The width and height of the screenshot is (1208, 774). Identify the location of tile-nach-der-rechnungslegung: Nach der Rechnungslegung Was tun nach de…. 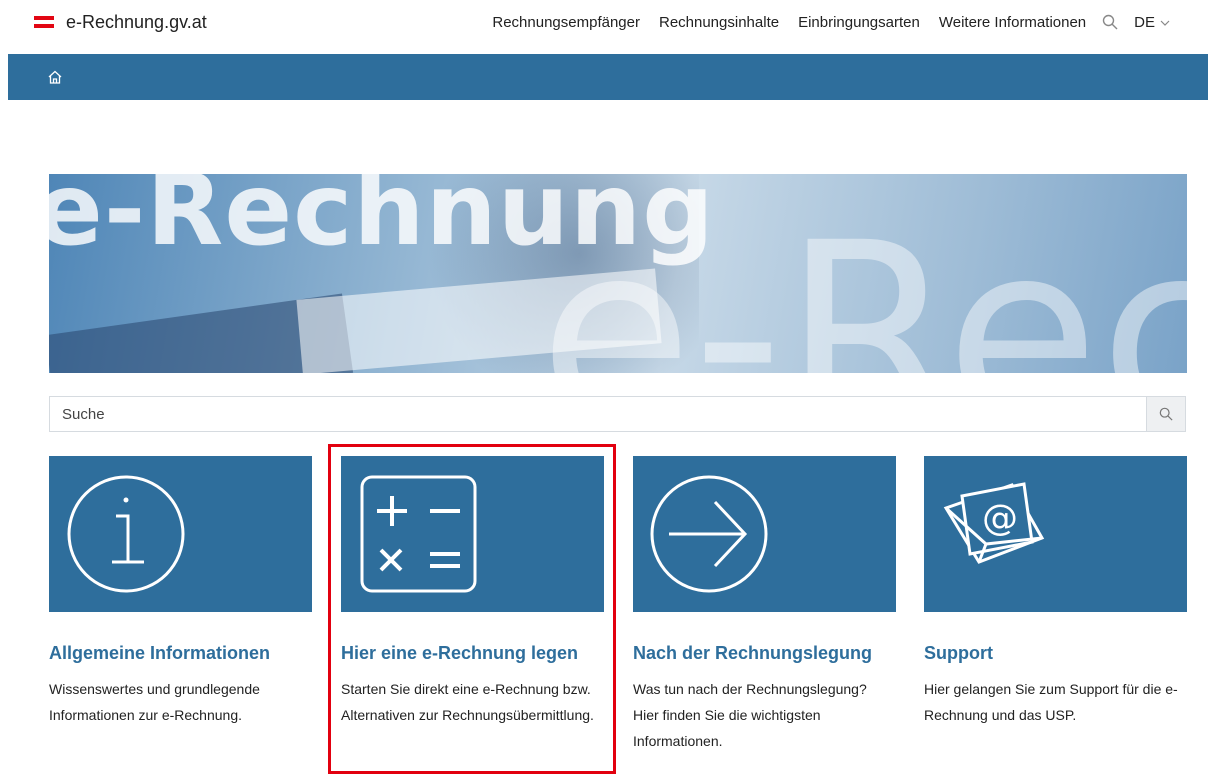
(764, 605).